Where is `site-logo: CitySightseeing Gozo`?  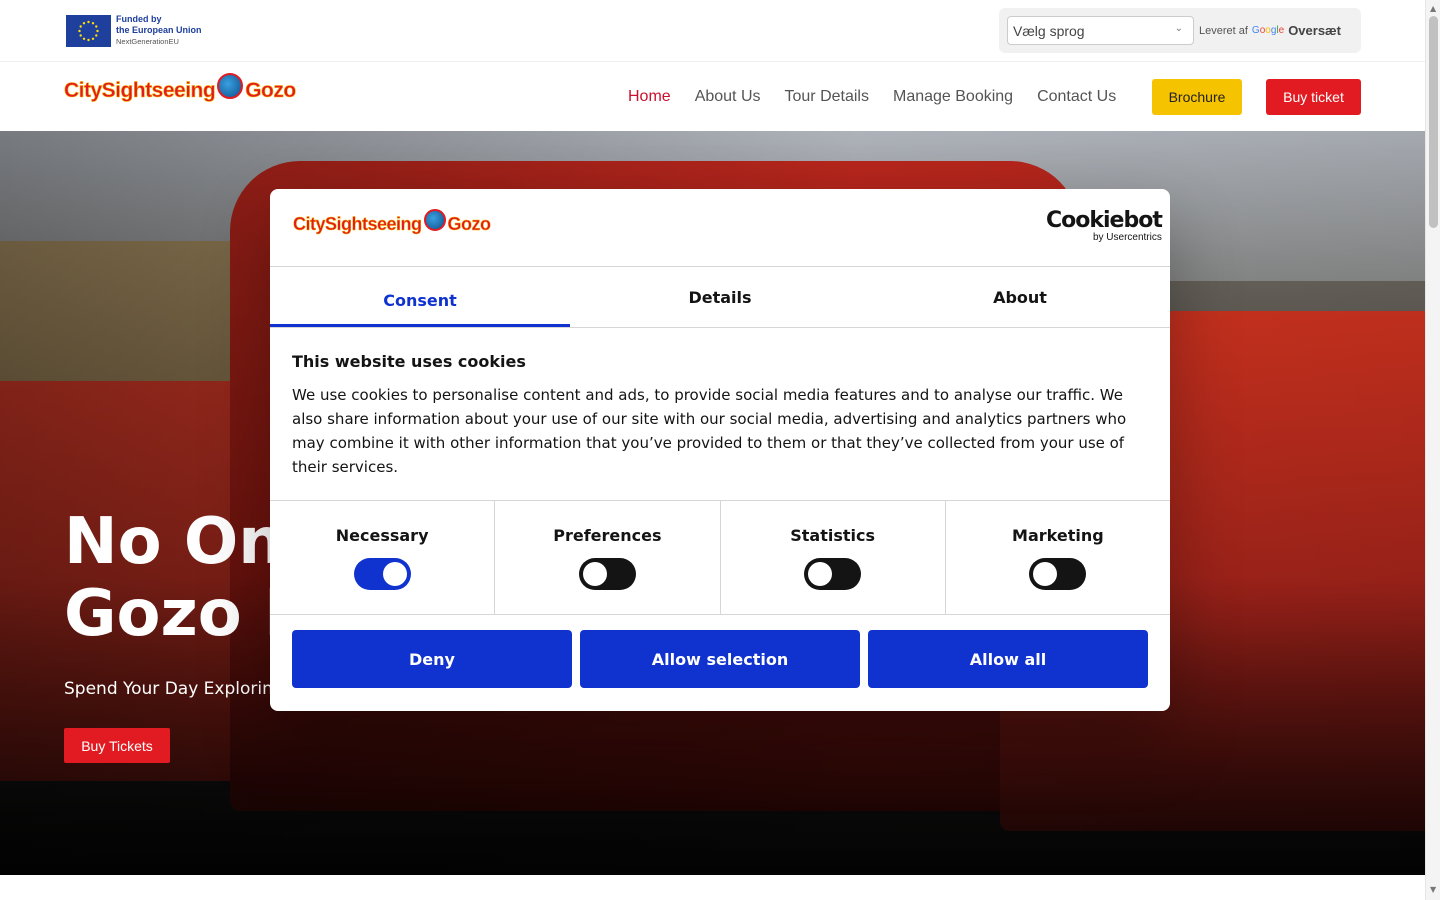 site-logo: CitySightseeing Gozo is located at coordinates (180, 88).